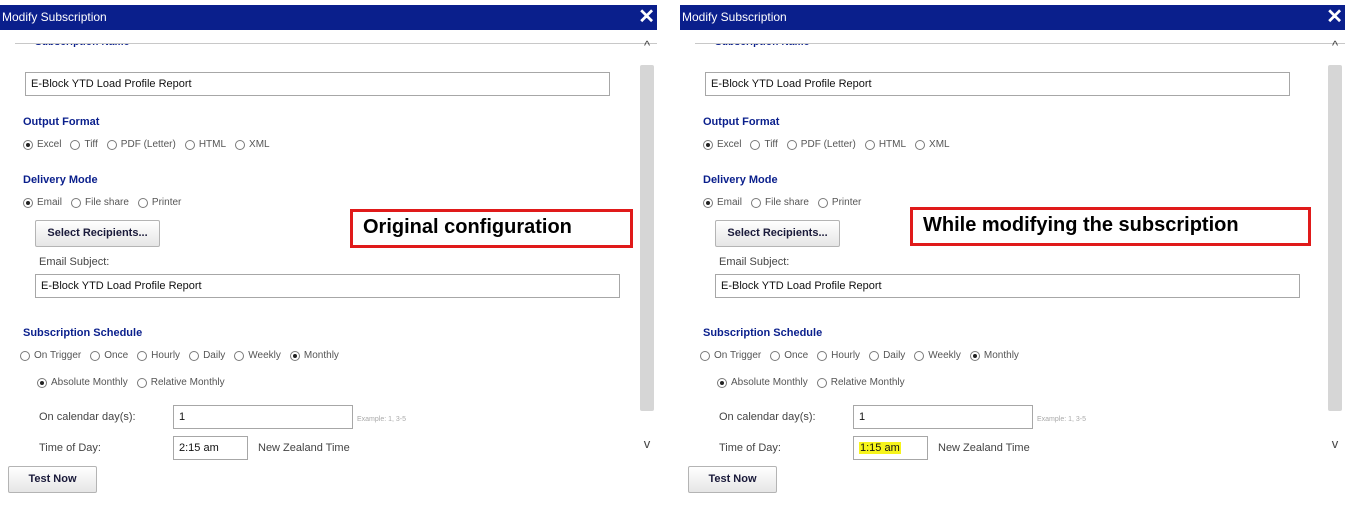 The height and width of the screenshot is (506, 1345). What do you see at coordinates (82, 46) in the screenshot?
I see `subscription-name-label: Subscription Name` at bounding box center [82, 46].